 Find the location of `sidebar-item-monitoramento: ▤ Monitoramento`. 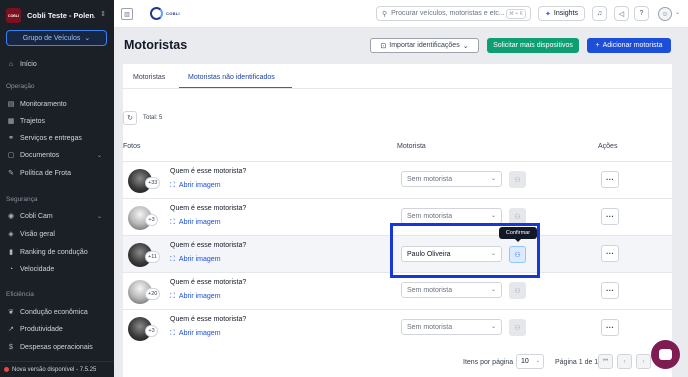

sidebar-item-monitoramento: ▤ Monitoramento is located at coordinates (57, 104).